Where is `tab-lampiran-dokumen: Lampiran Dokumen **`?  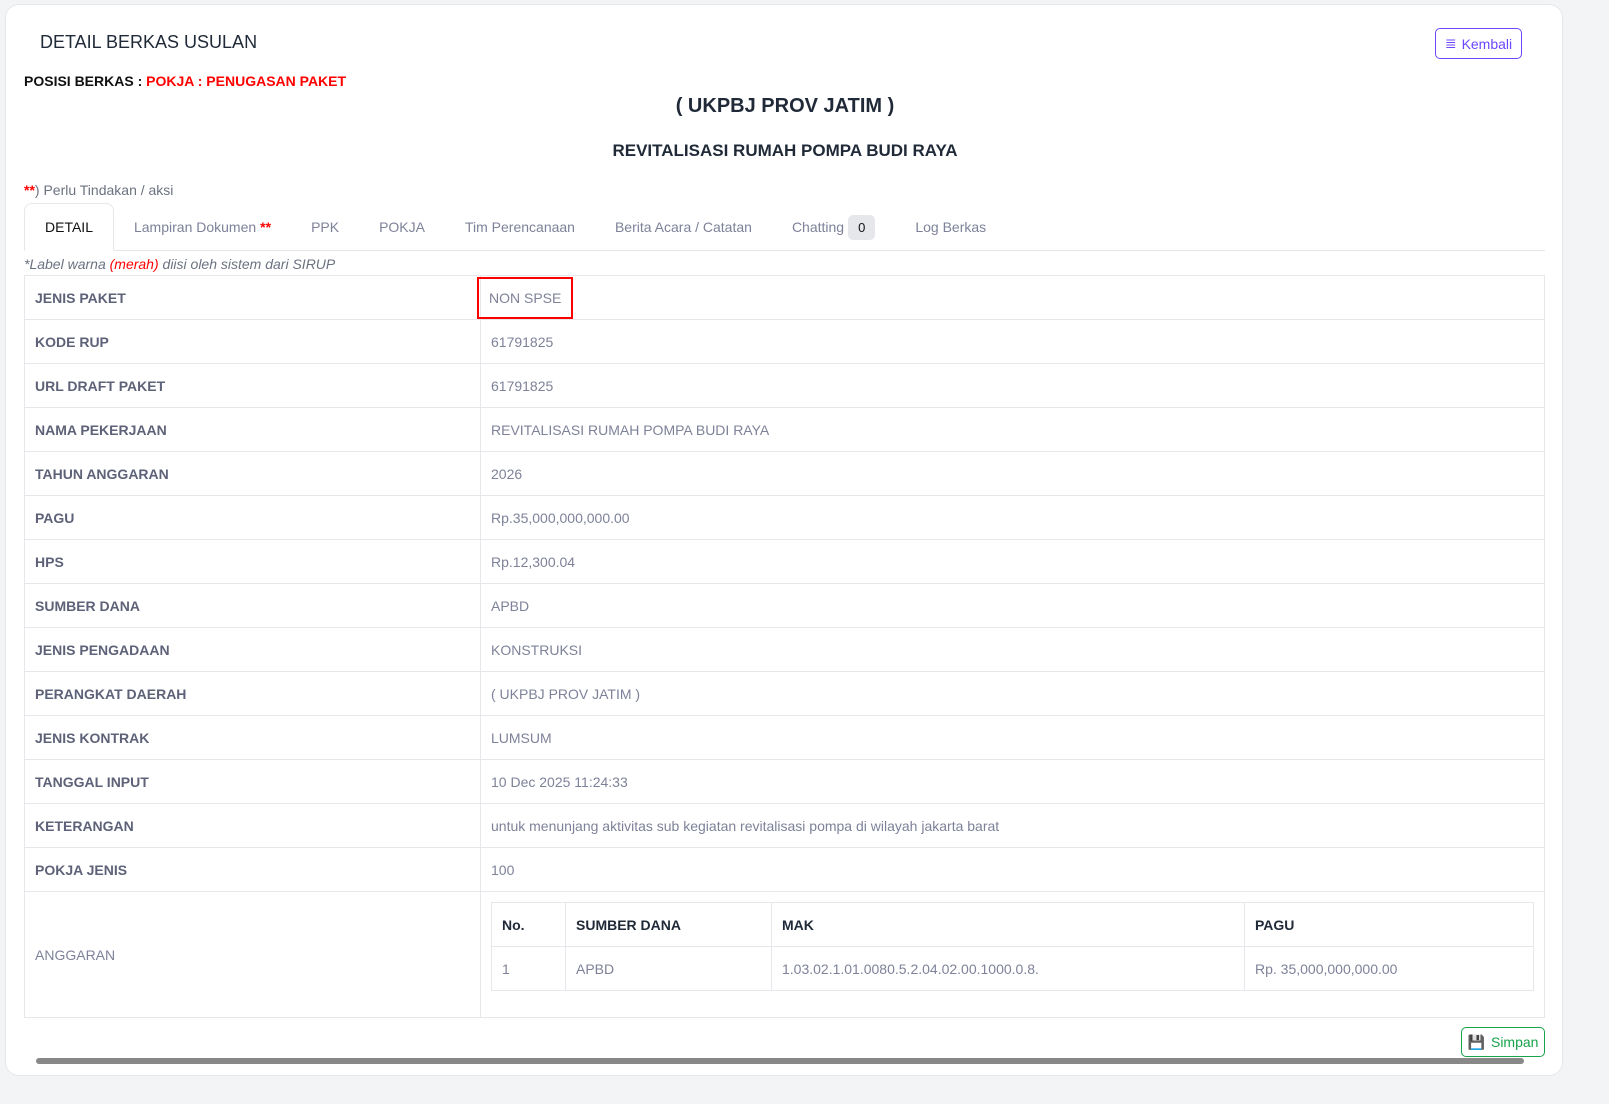
tab-lampiran-dokumen: Lampiran Dokumen ** is located at coordinates (202, 227).